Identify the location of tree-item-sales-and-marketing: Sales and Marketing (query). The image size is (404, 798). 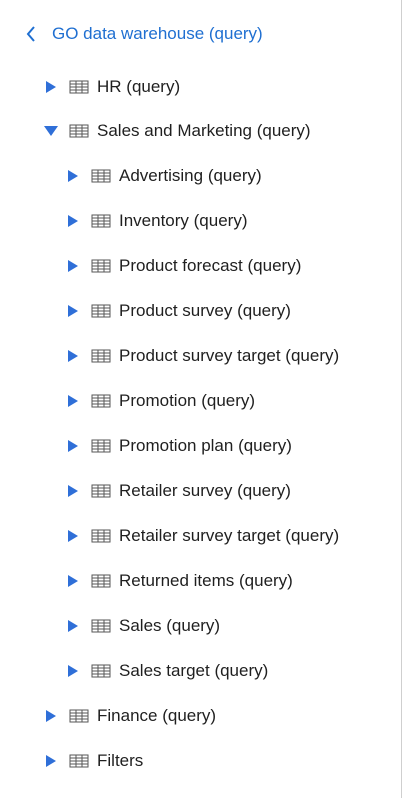
(177, 131).